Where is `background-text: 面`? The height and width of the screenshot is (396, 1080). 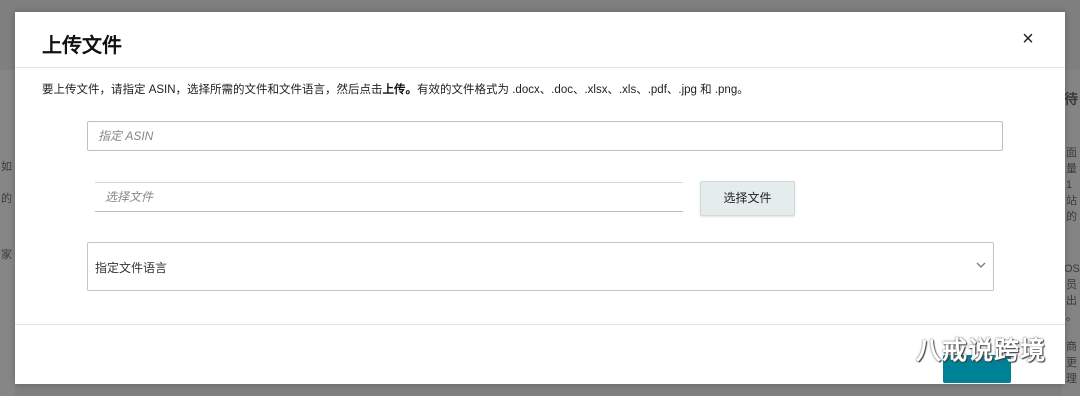 background-text: 面 is located at coordinates (1071, 153).